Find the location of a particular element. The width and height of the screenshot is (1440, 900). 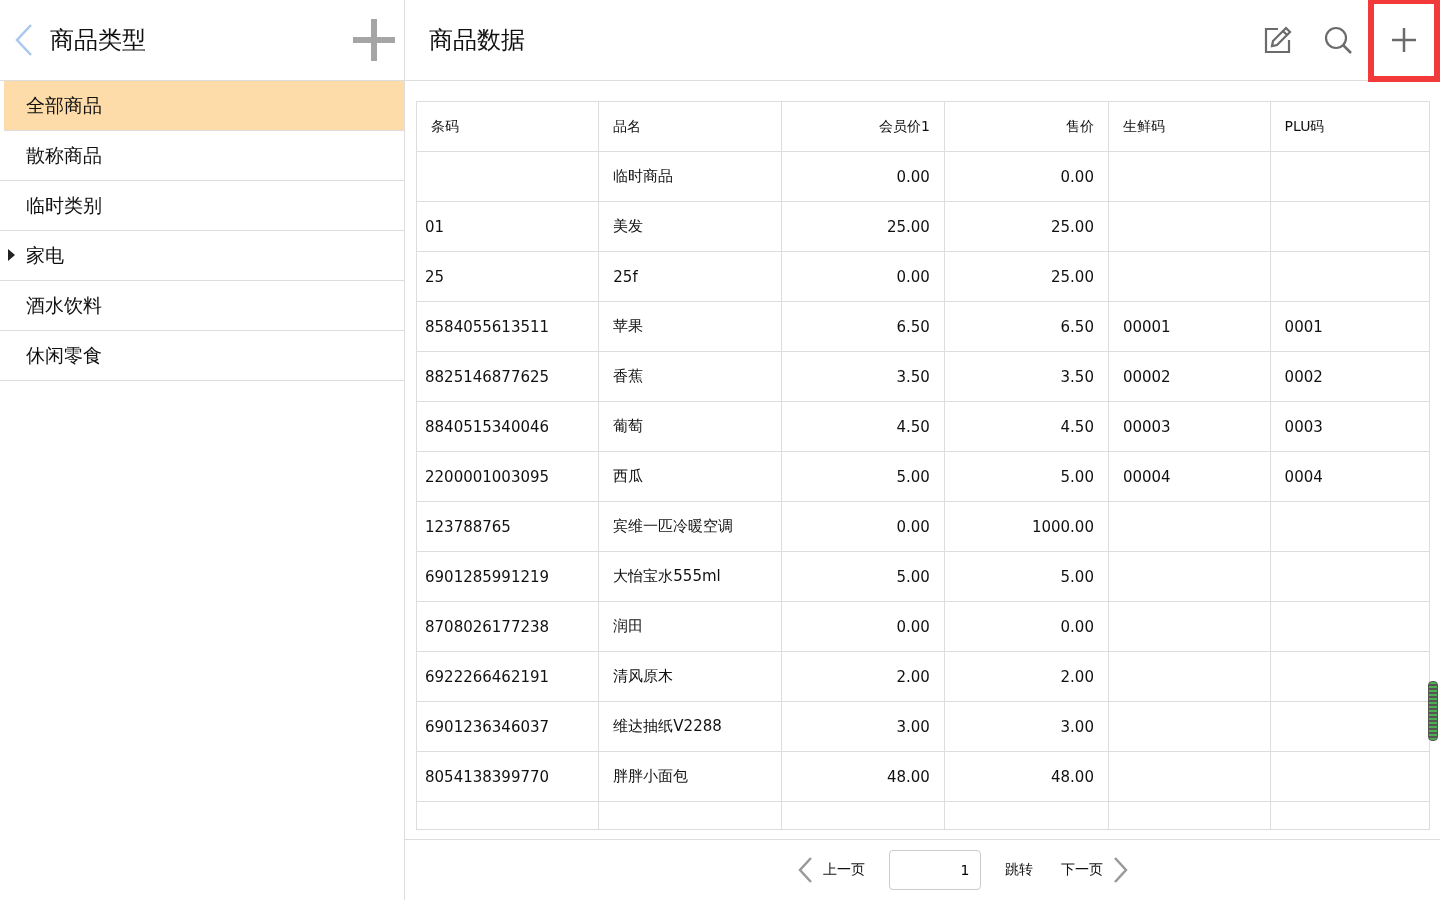

panel-title: 商品类型 is located at coordinates (98, 40).